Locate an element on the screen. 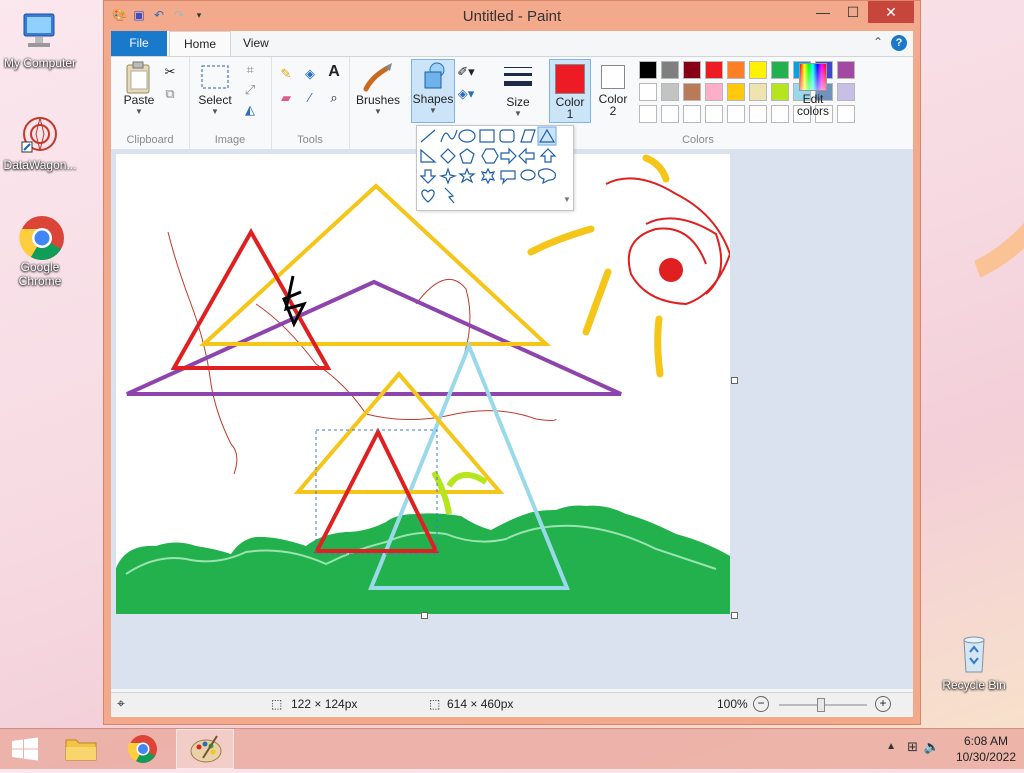  chrome-icon is located at coordinates (41, 237).